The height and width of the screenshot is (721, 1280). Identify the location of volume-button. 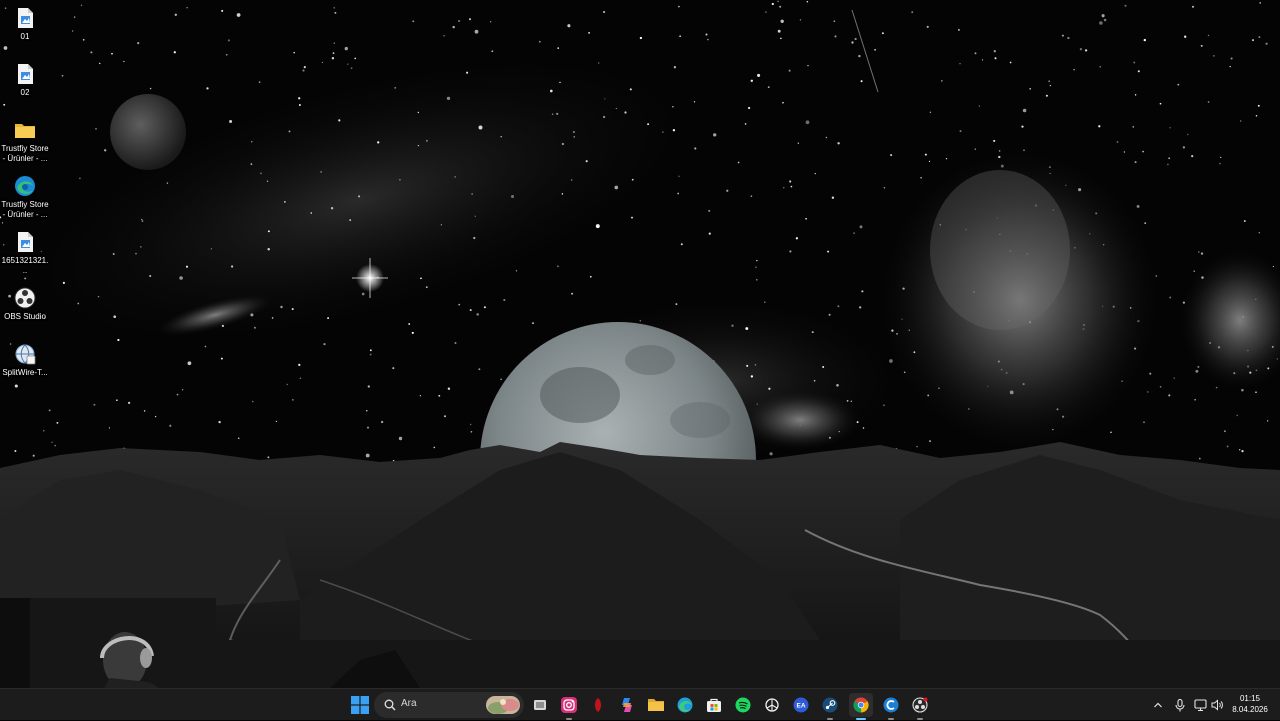
(1217, 705).